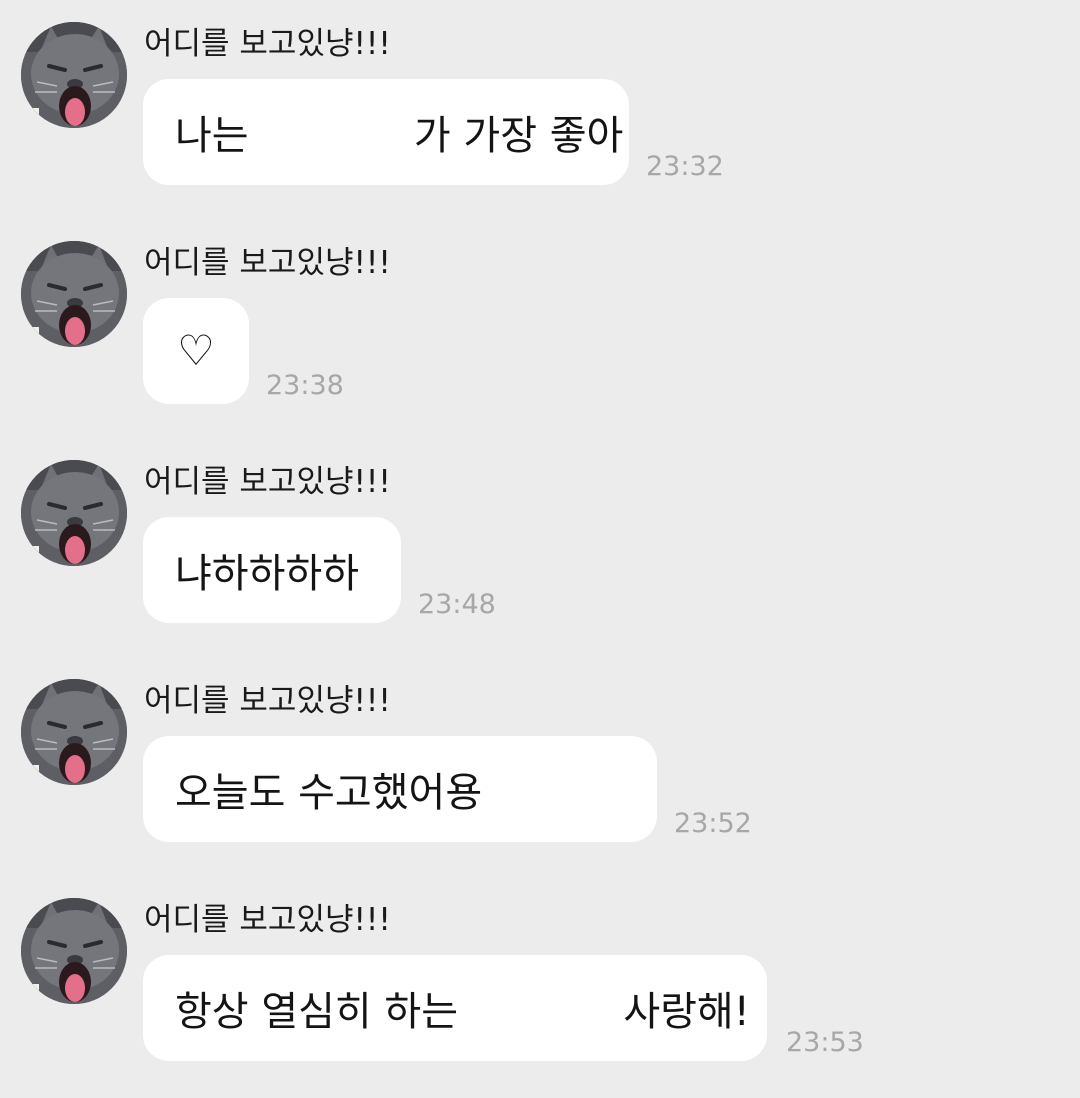 The height and width of the screenshot is (1098, 1080). I want to click on message-bubble: 냐하하하하, so click(272, 570).